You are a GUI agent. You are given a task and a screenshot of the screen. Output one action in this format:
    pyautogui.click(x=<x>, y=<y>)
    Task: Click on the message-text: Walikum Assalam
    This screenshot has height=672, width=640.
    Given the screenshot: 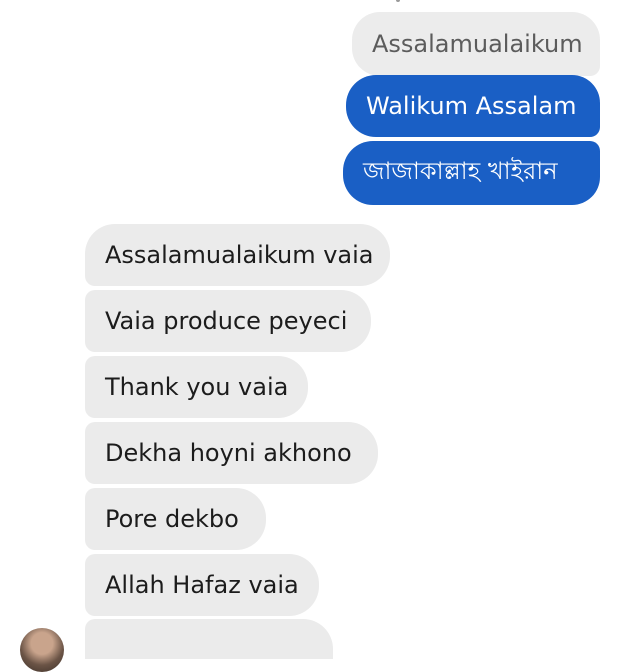 What is the action you would take?
    pyautogui.click(x=471, y=106)
    